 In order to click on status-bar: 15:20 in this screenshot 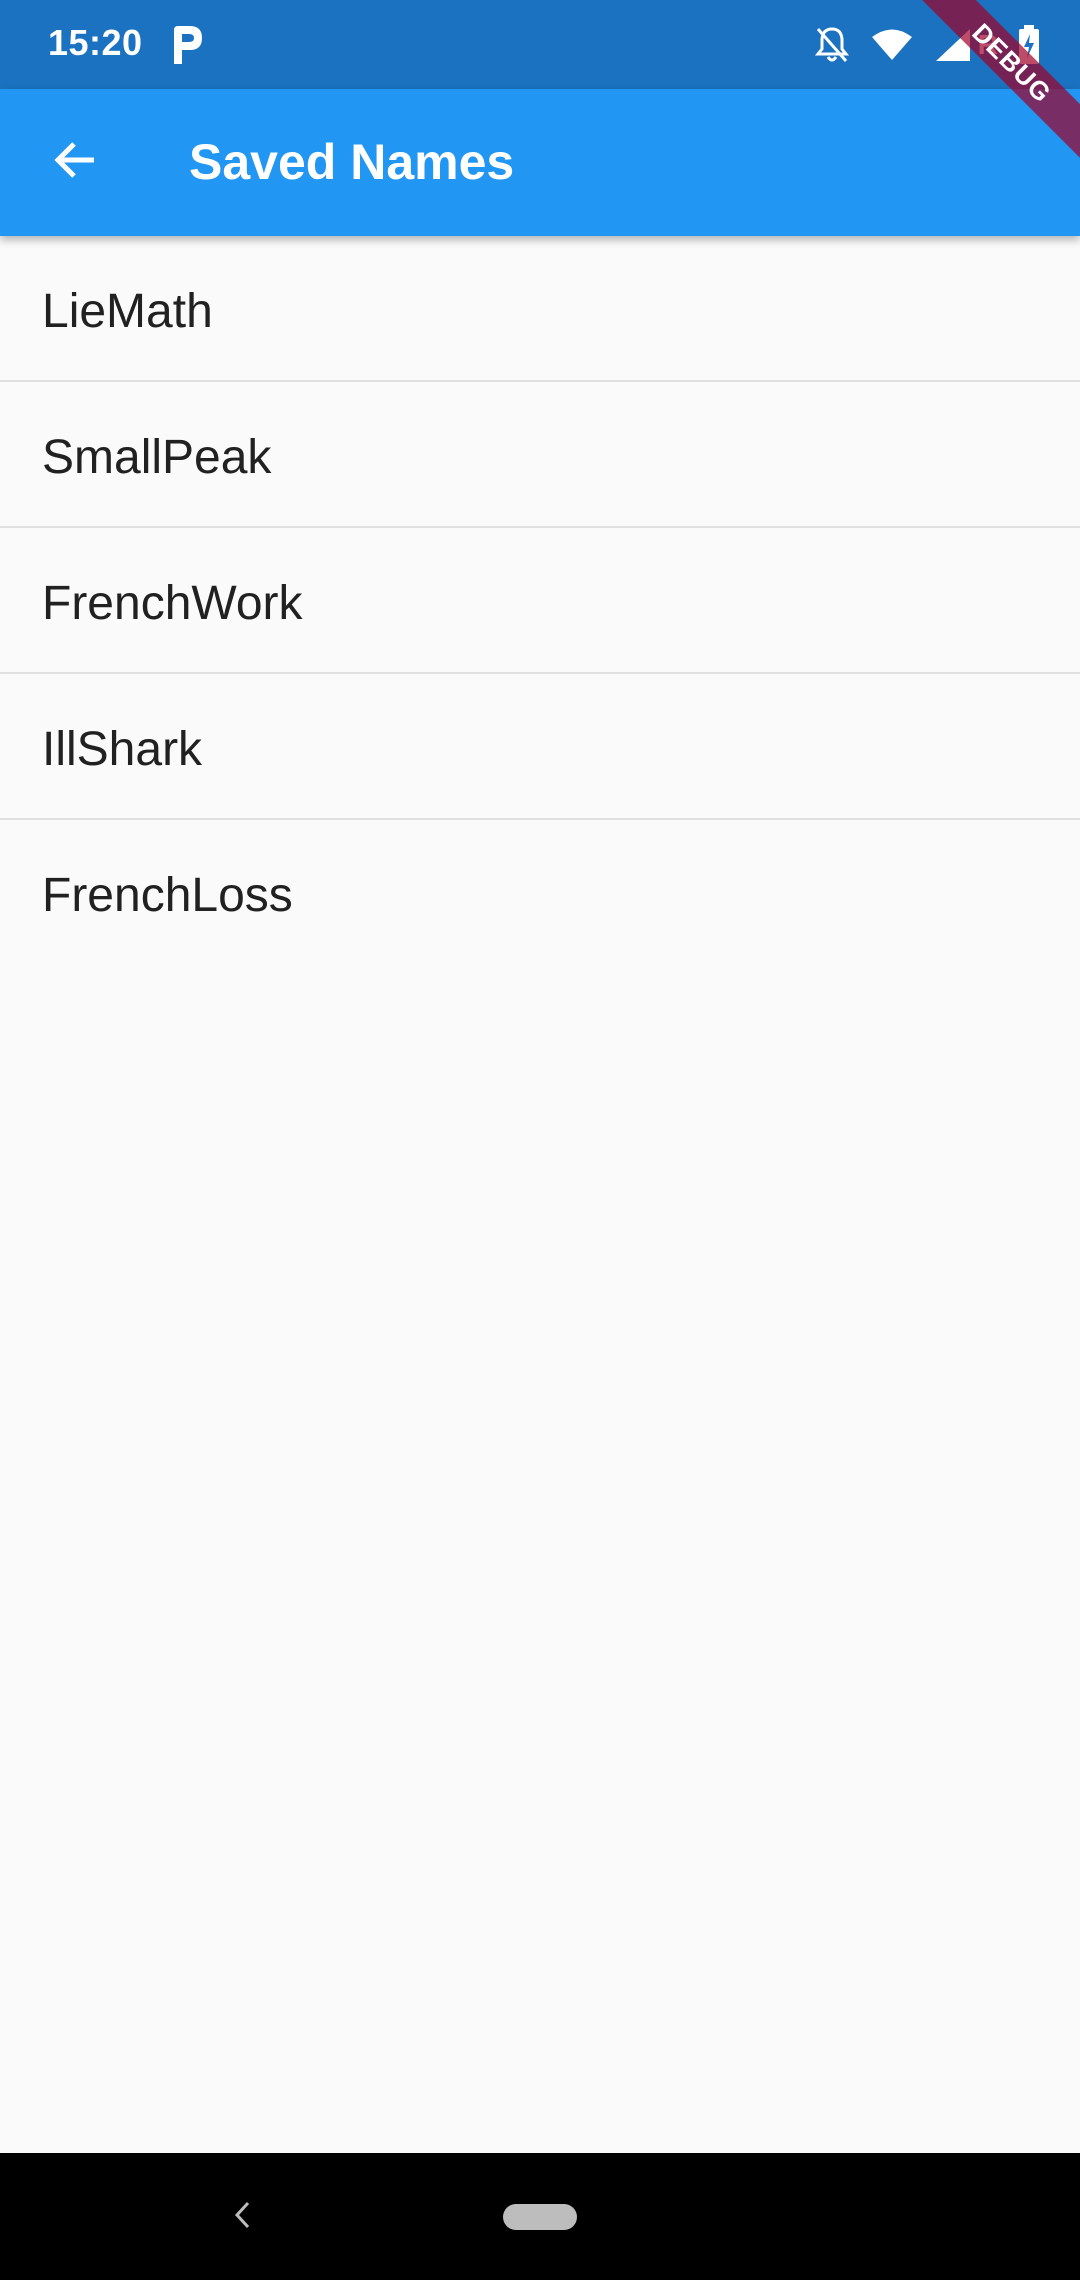, I will do `click(540, 44)`.